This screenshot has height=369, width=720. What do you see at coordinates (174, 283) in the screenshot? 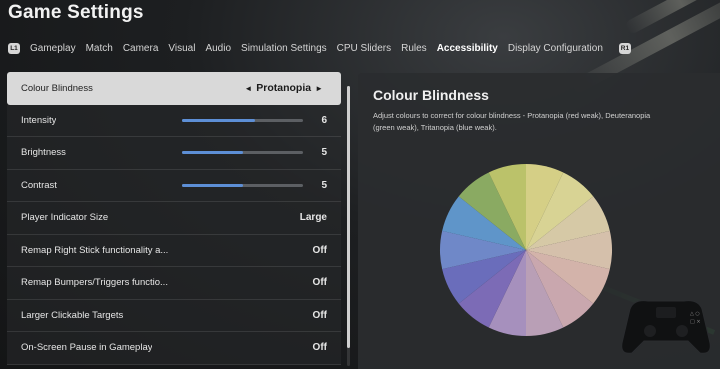
I see `setting-remap-bumpers-triggers: Remap Bumpers/Triggers functio... Off` at bounding box center [174, 283].